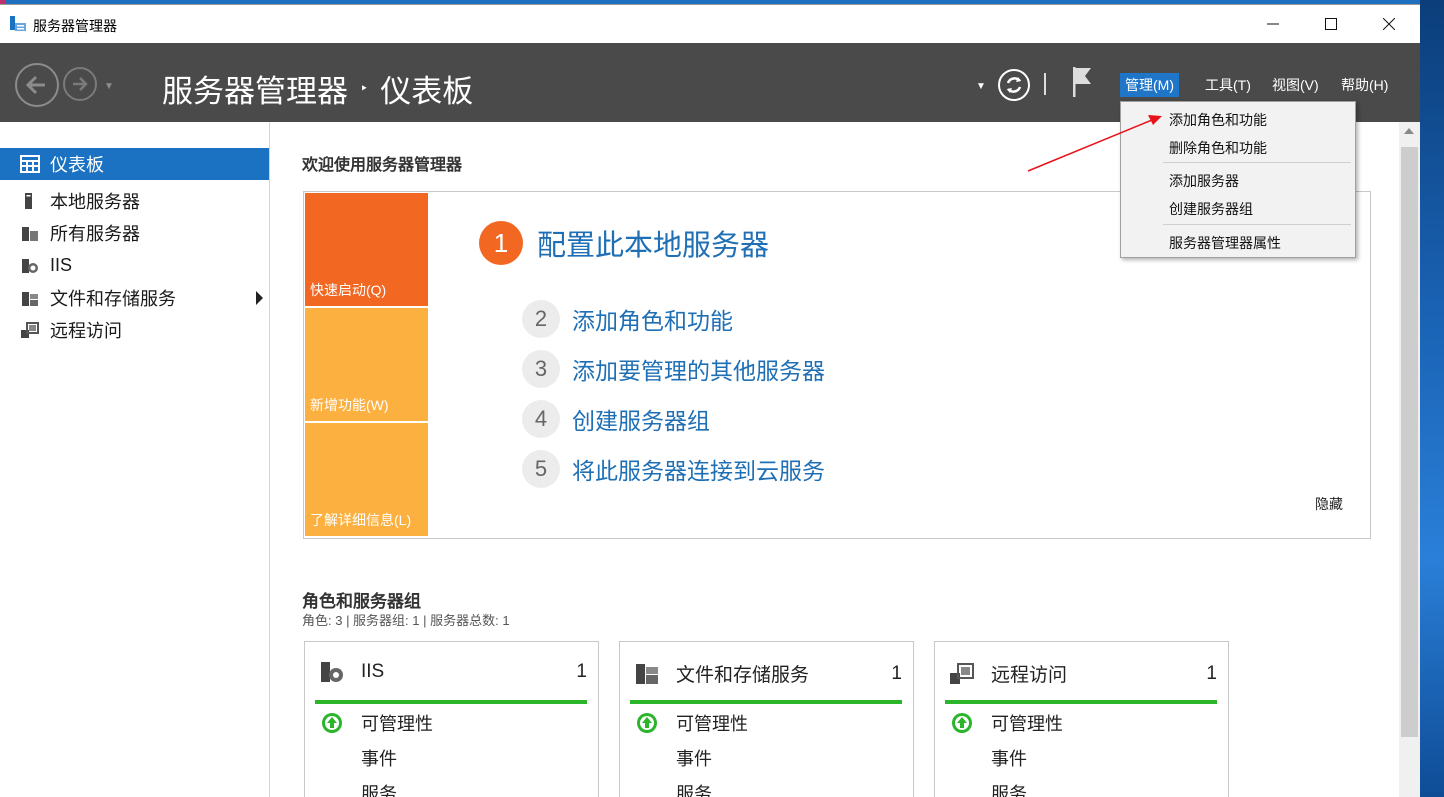 The height and width of the screenshot is (797, 1444). I want to click on close-button, so click(1389, 24).